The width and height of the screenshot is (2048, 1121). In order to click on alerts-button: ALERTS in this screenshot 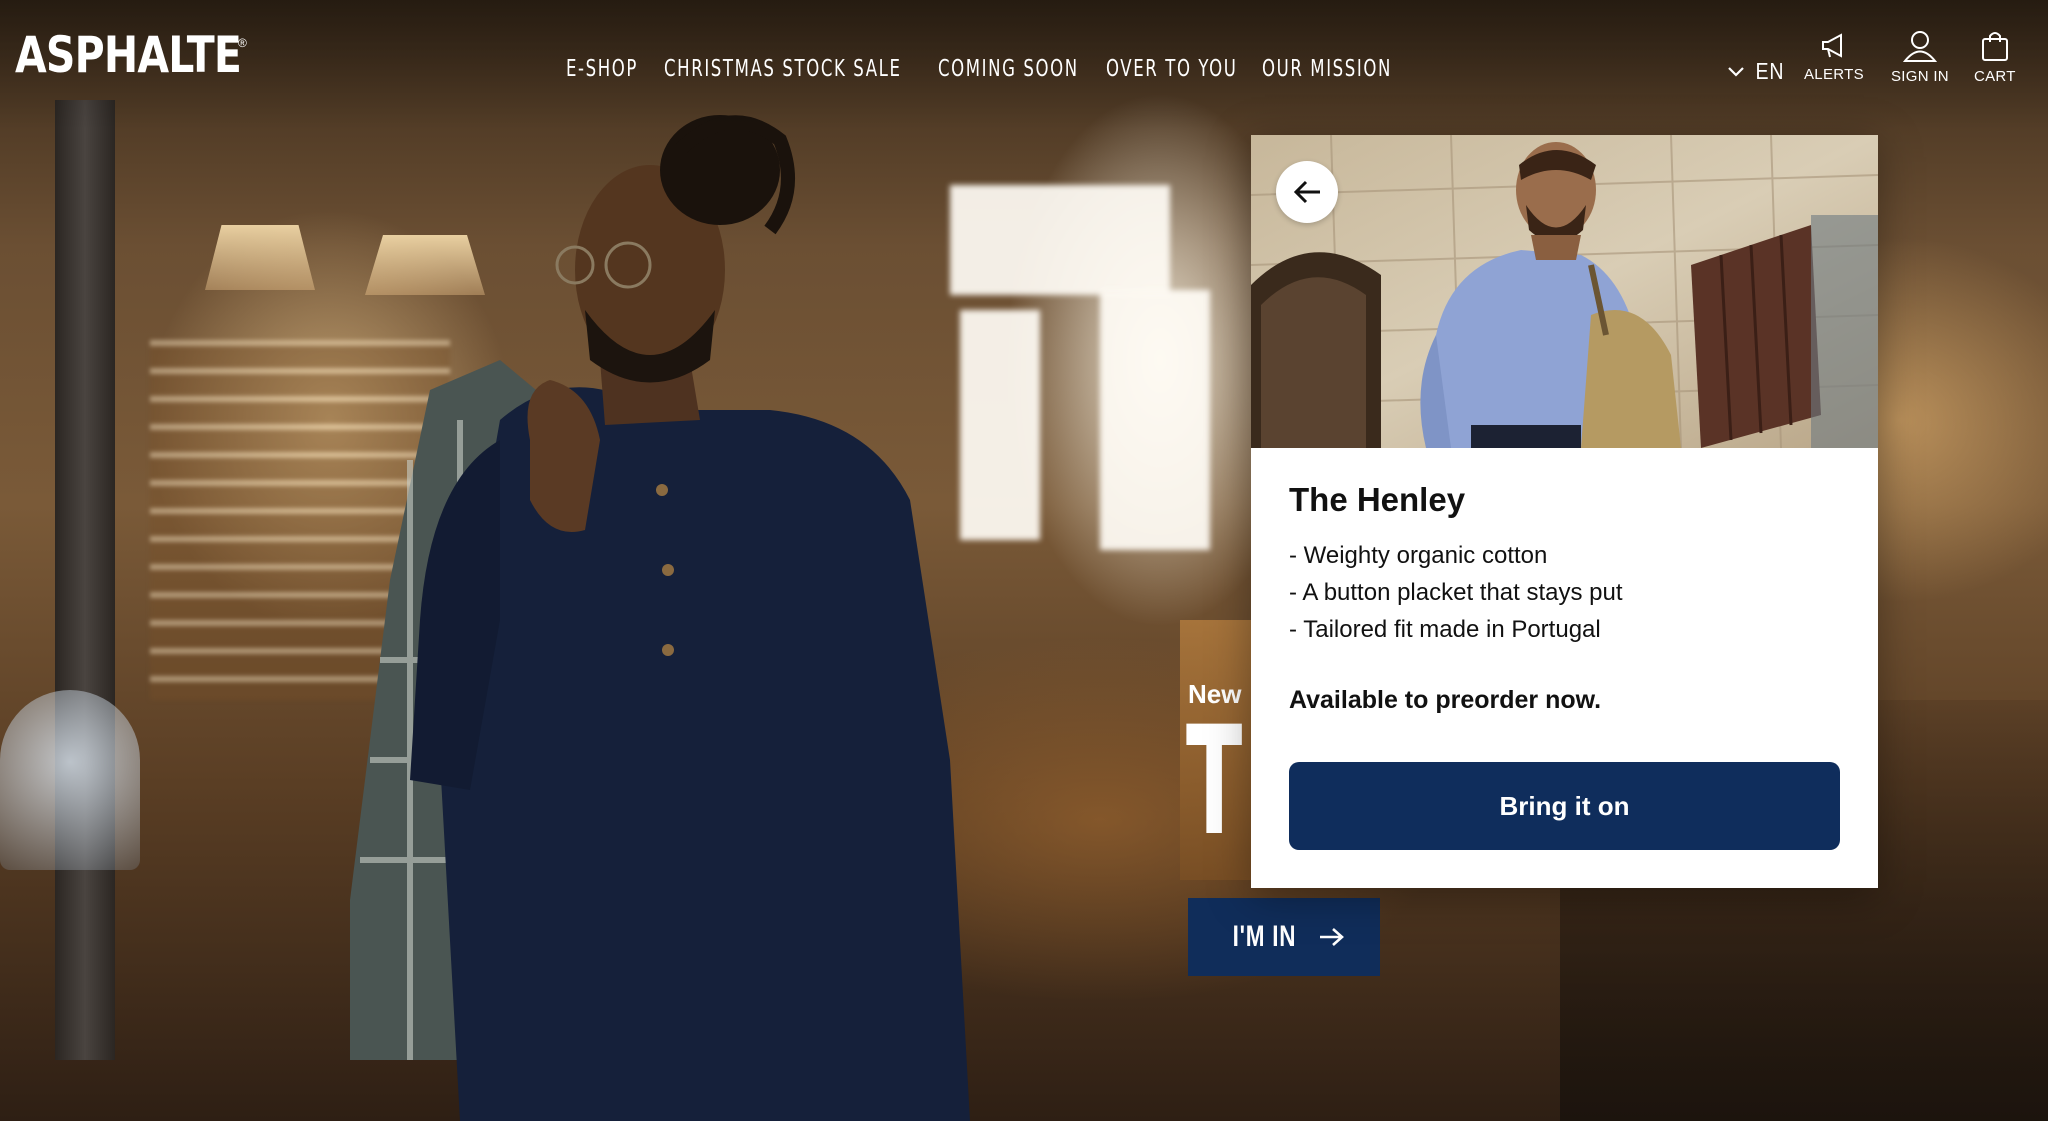, I will do `click(1834, 56)`.